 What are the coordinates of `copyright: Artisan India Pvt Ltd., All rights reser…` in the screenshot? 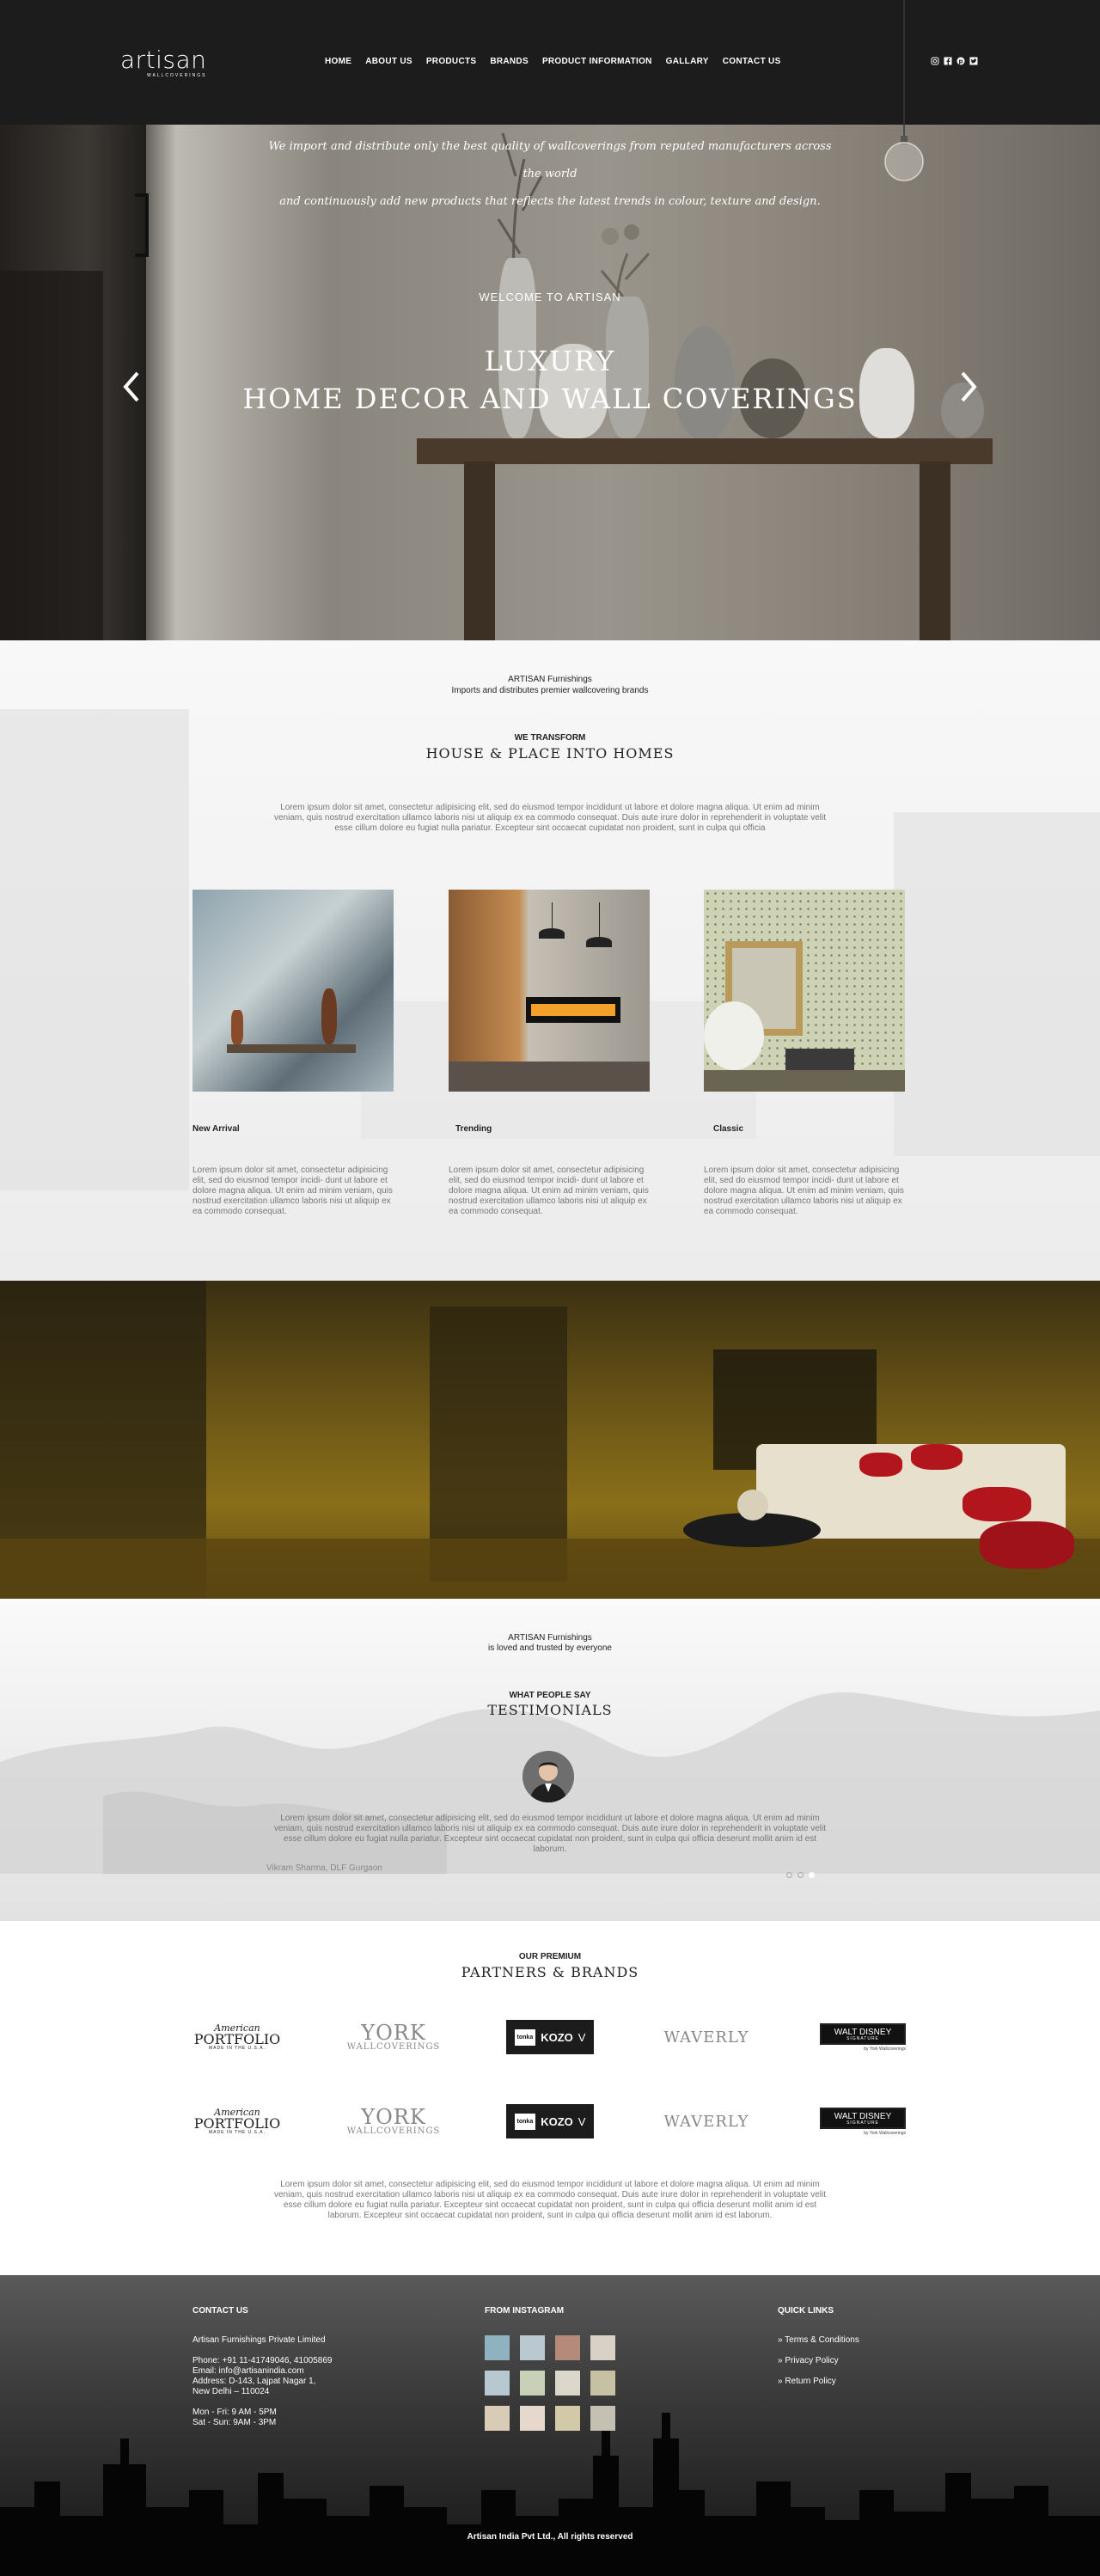 It's located at (550, 2537).